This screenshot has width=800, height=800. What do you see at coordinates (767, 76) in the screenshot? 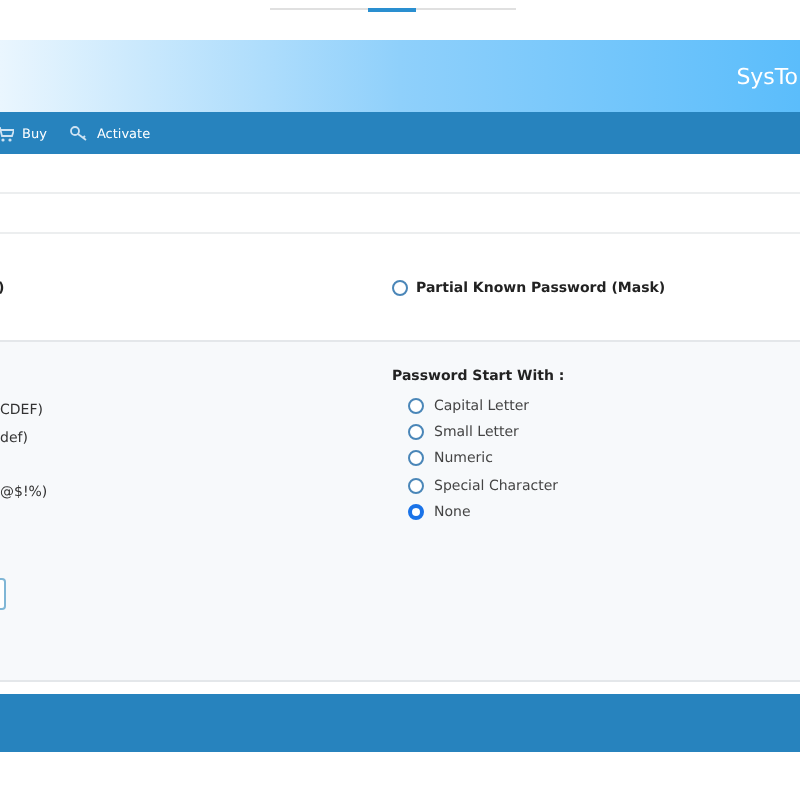
I see `brand-name: SysTo` at bounding box center [767, 76].